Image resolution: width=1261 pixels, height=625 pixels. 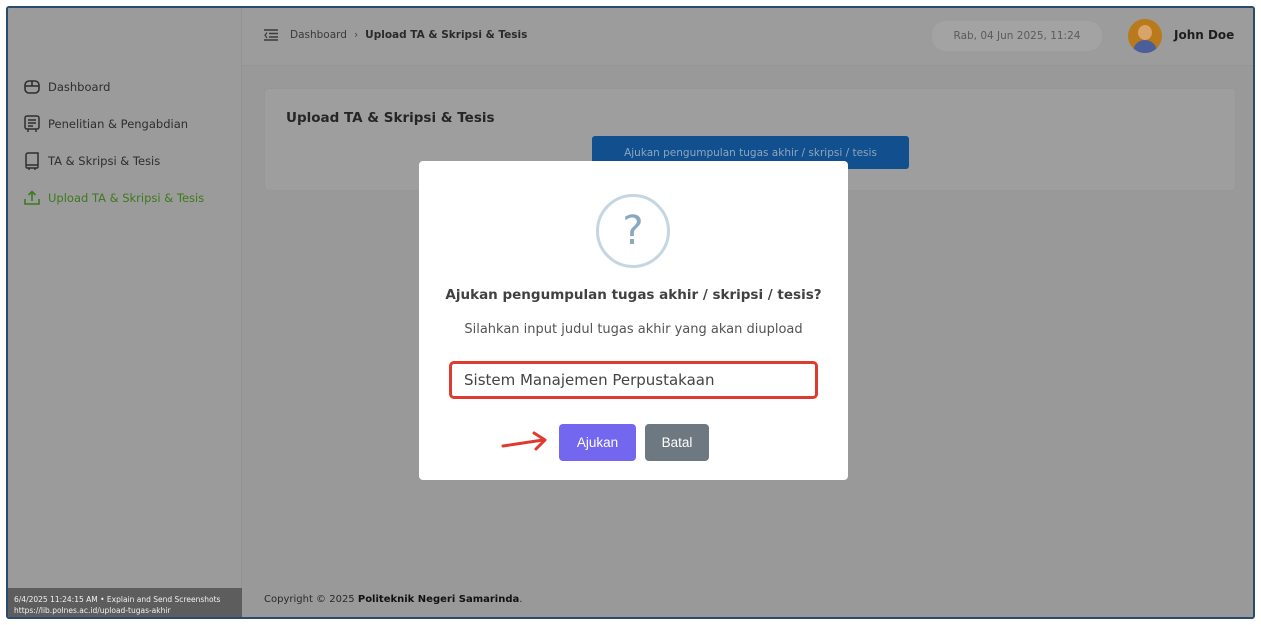 I want to click on sidebar-item-label: TA & Skripsi & Tesis, so click(x=104, y=161).